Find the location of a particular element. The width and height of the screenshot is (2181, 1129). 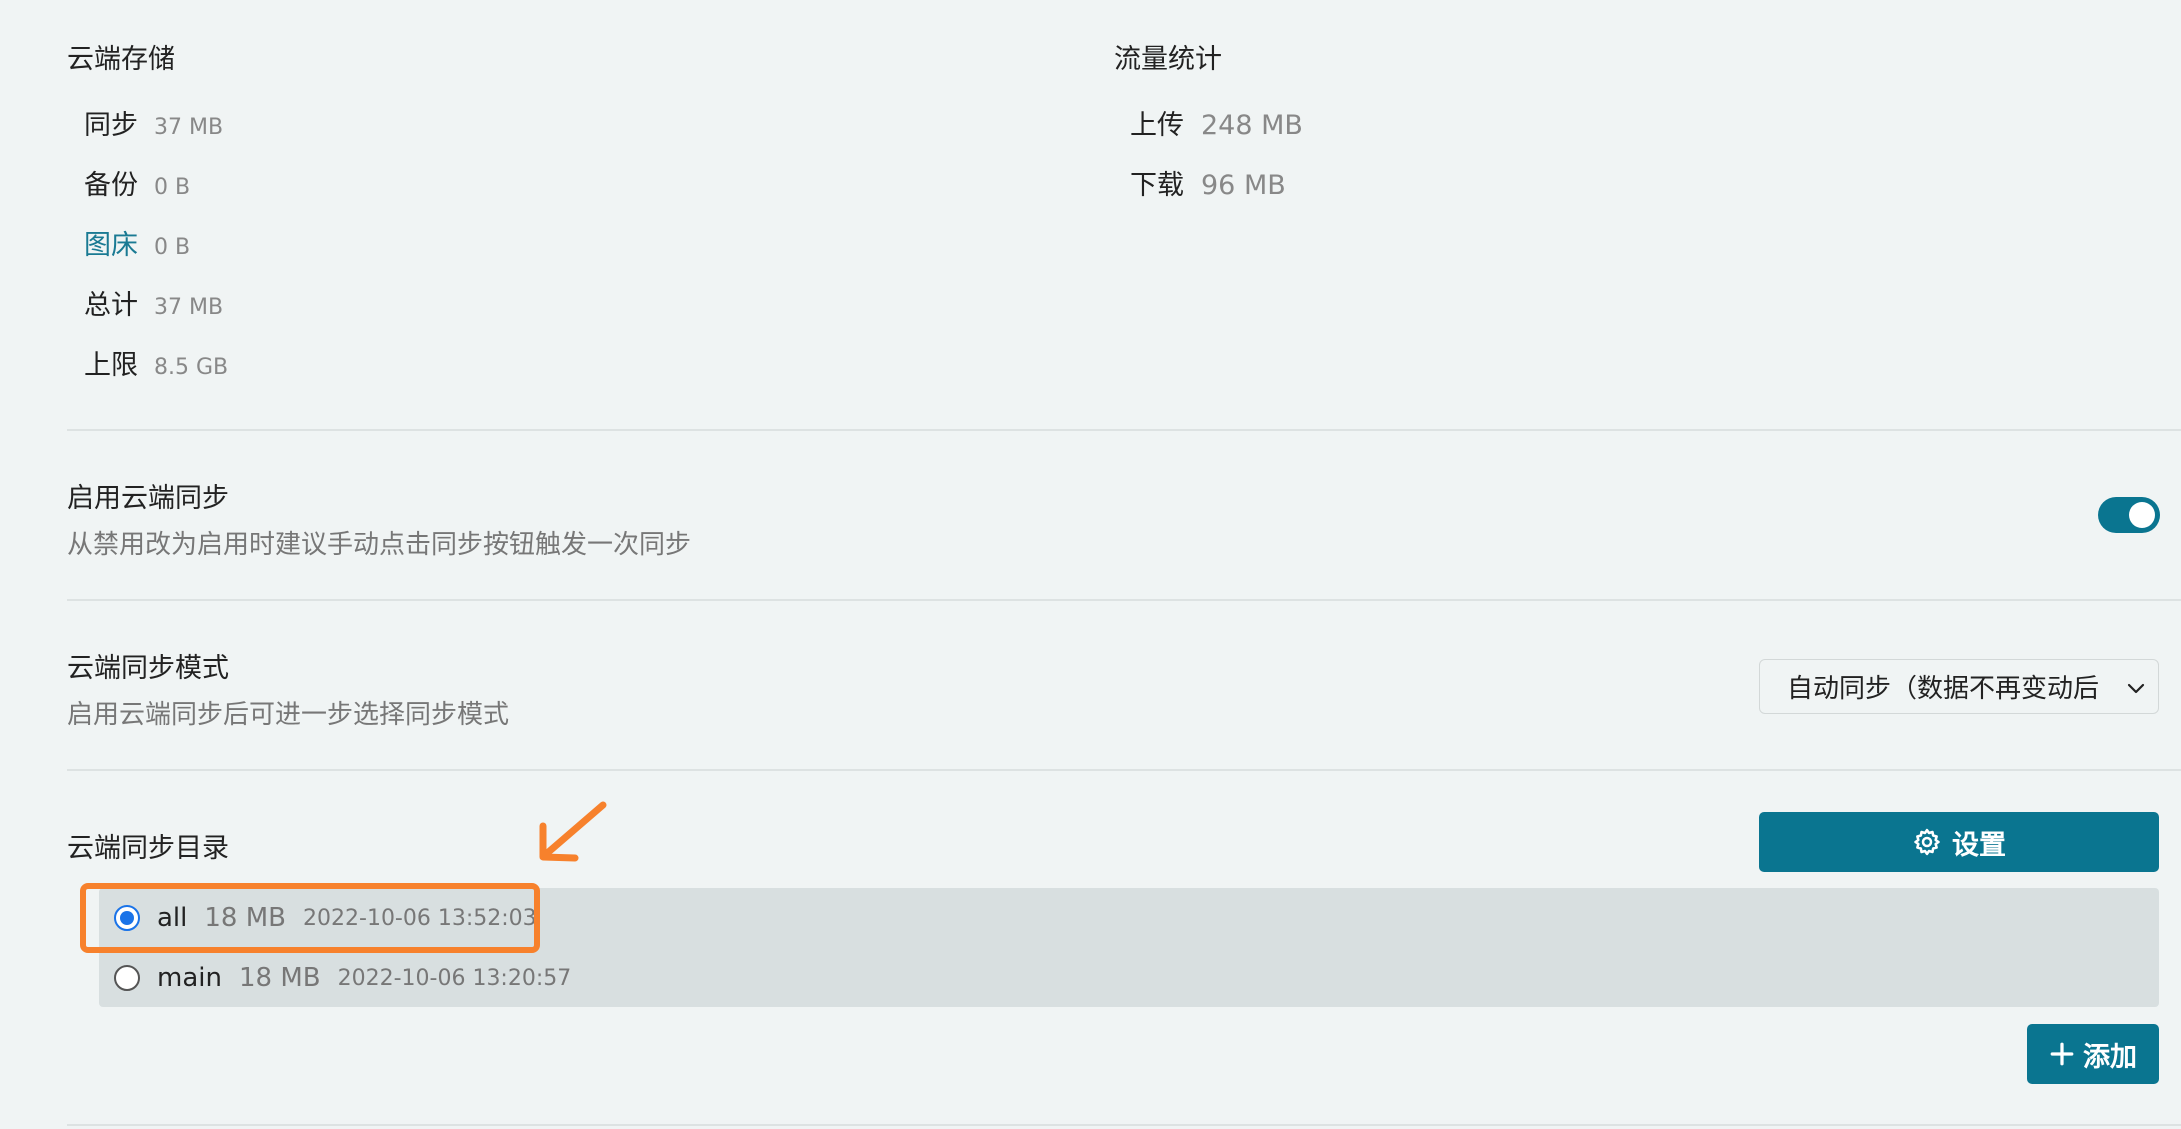

traffic-label: 上传 is located at coordinates (1157, 125).